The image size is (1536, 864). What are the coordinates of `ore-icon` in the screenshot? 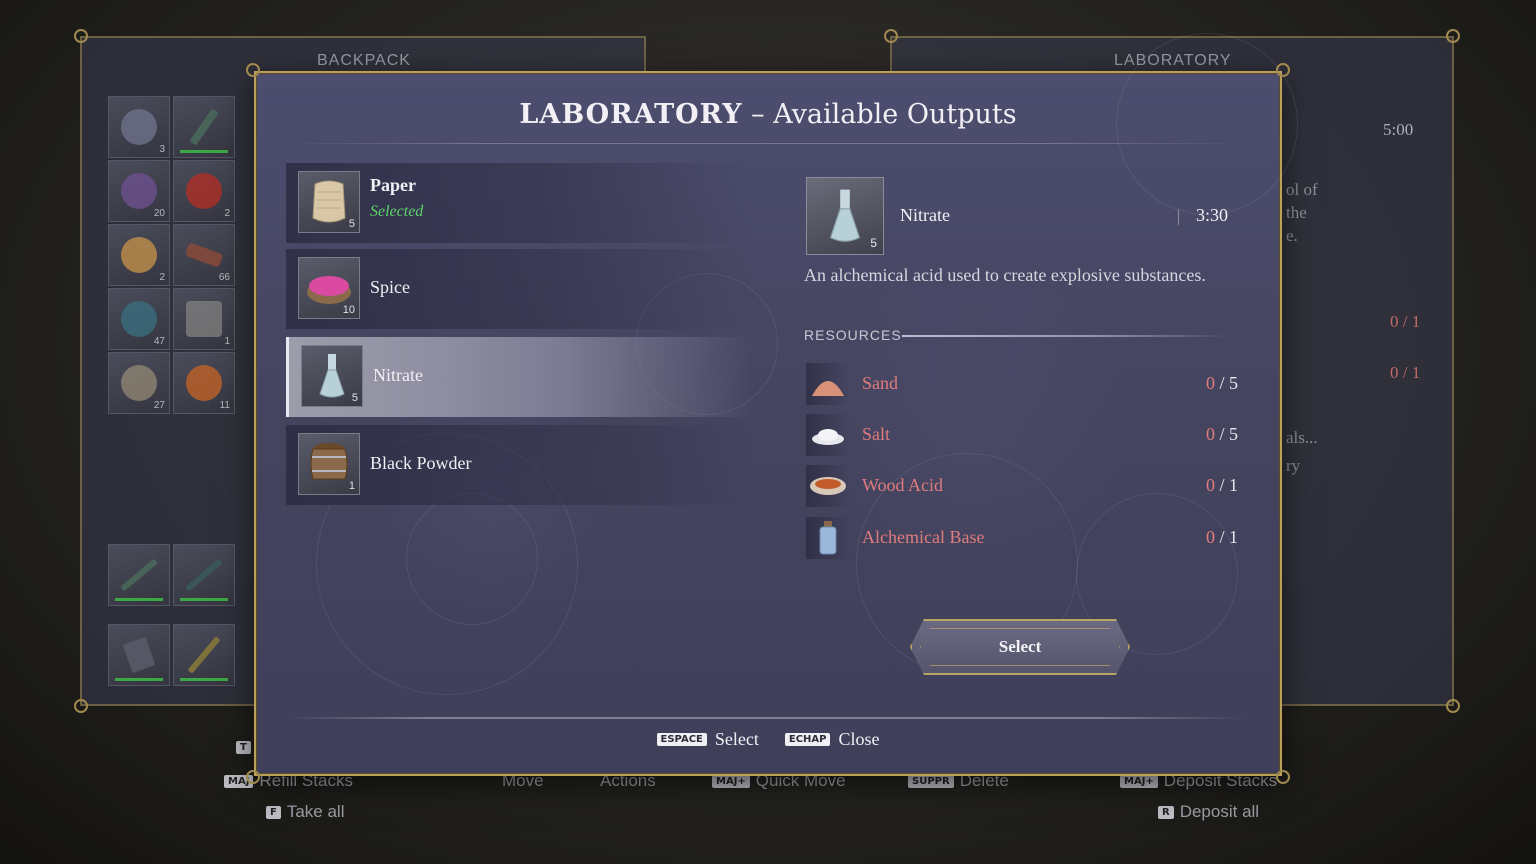 It's located at (139, 319).